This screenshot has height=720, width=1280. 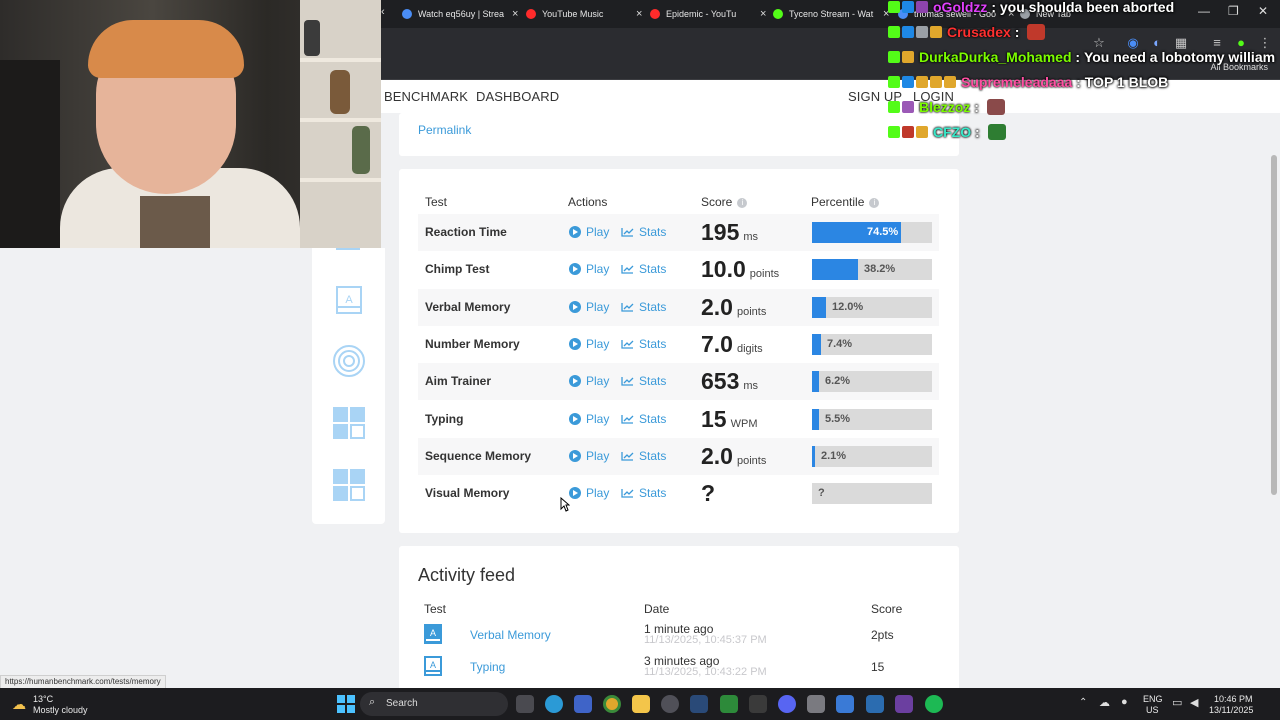 I want to click on browser-tab: Watch eq56uy | Strea ×, so click(x=456, y=14).